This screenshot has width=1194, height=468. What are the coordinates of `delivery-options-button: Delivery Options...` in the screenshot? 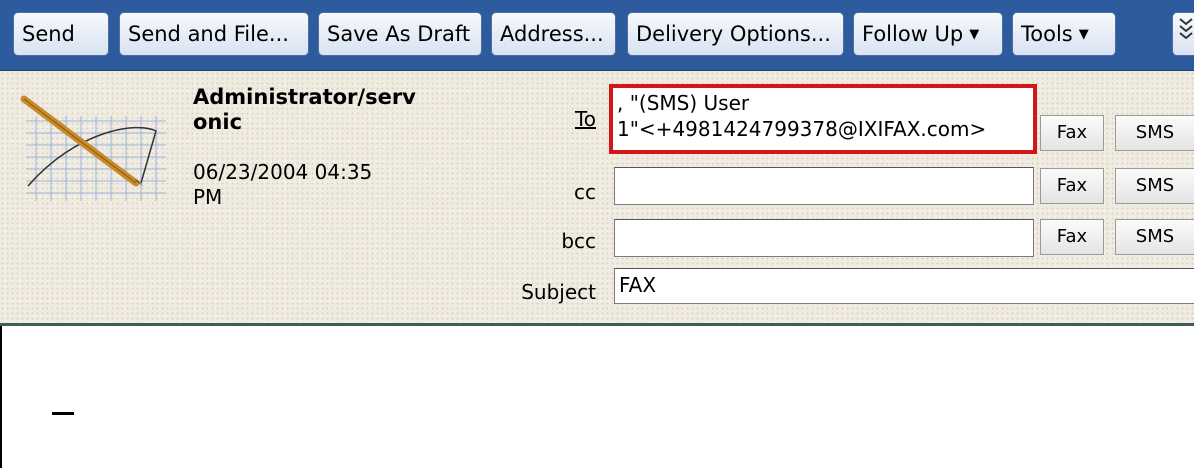 It's located at (735, 34).